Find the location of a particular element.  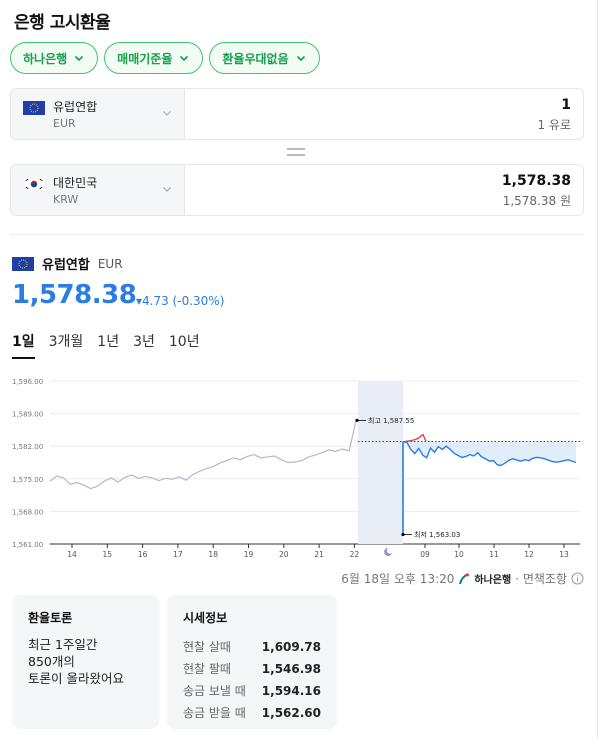

section-divider is located at coordinates (297, 234).